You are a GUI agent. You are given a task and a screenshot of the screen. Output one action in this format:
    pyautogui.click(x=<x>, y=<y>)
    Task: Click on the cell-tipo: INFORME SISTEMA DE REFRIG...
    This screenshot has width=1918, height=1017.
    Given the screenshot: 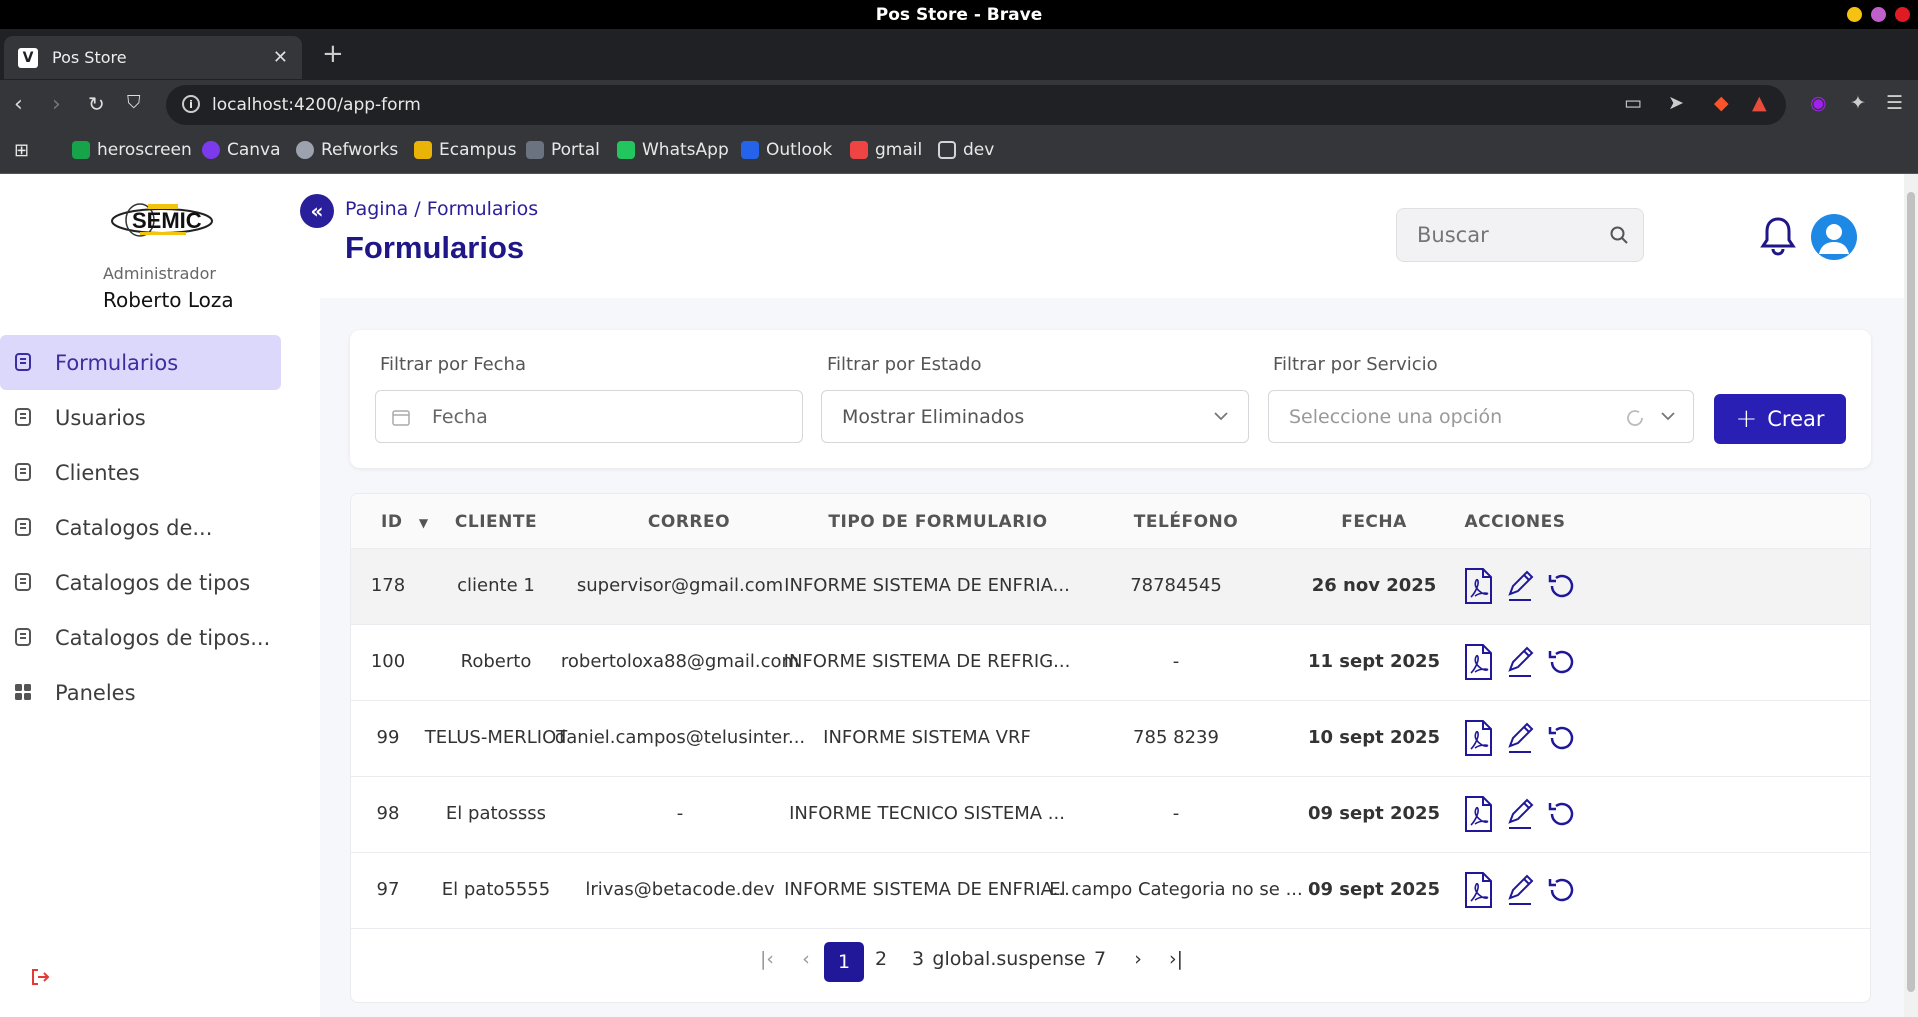 What is the action you would take?
    pyautogui.click(x=927, y=661)
    